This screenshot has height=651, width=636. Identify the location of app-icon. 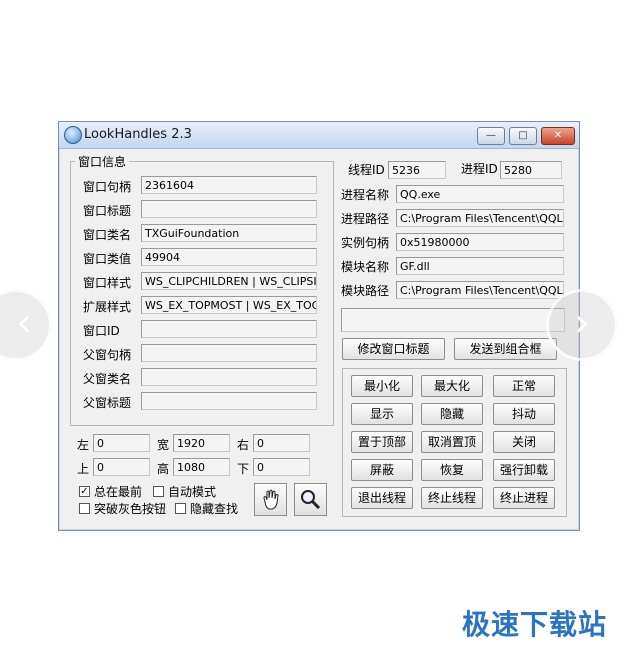
(73, 135).